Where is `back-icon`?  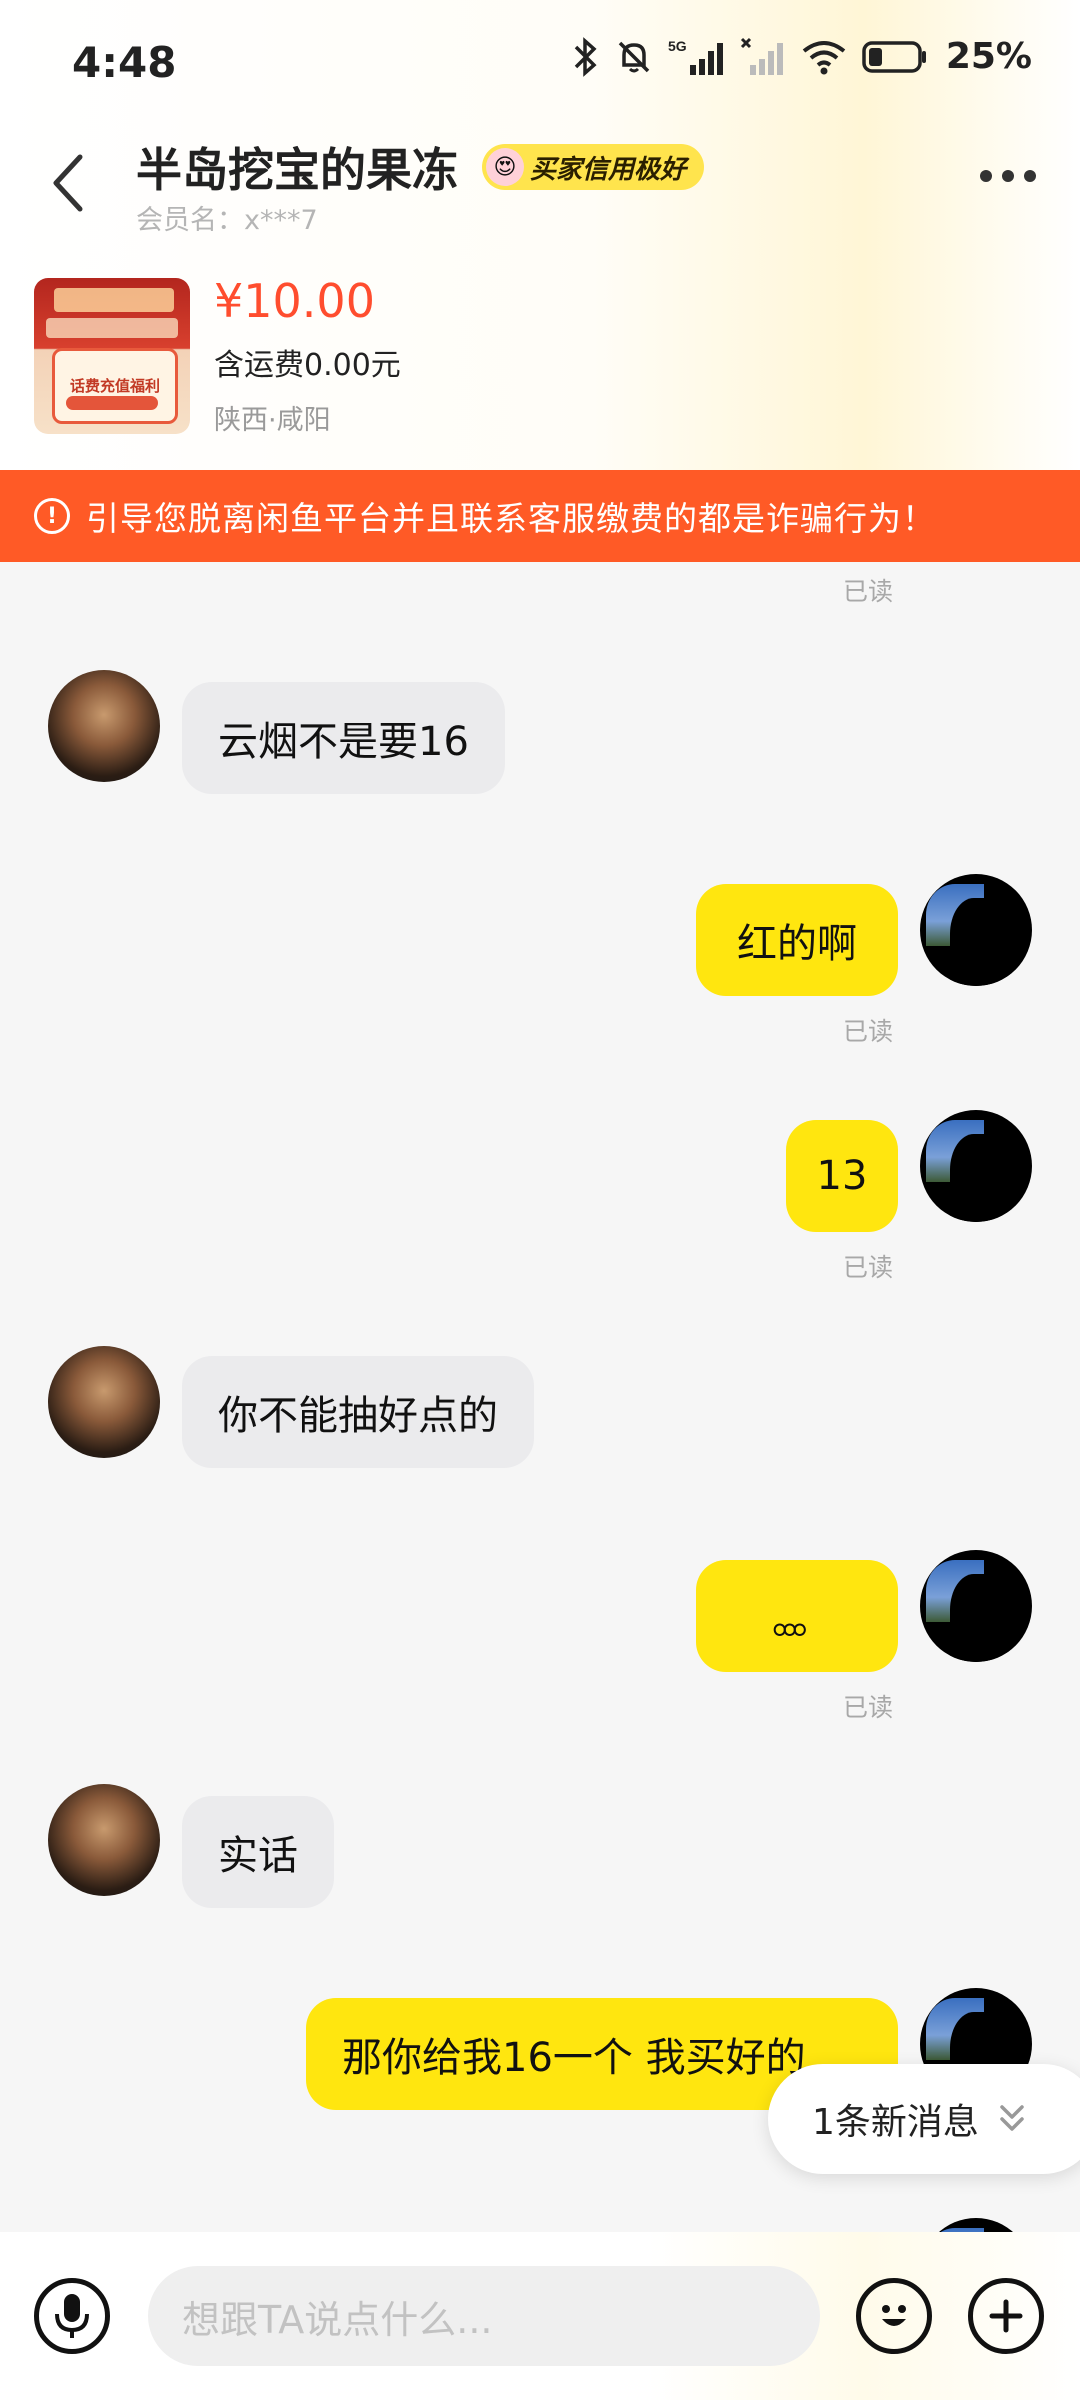 back-icon is located at coordinates (68, 183).